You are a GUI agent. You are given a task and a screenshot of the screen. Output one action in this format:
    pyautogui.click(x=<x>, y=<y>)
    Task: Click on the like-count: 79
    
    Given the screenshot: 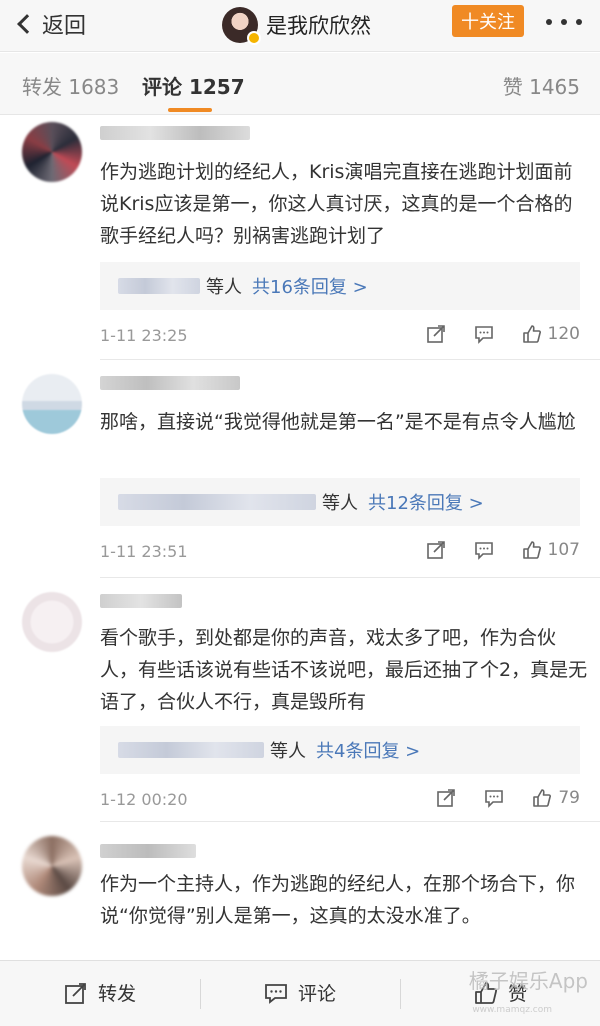 What is the action you would take?
    pyautogui.click(x=569, y=798)
    